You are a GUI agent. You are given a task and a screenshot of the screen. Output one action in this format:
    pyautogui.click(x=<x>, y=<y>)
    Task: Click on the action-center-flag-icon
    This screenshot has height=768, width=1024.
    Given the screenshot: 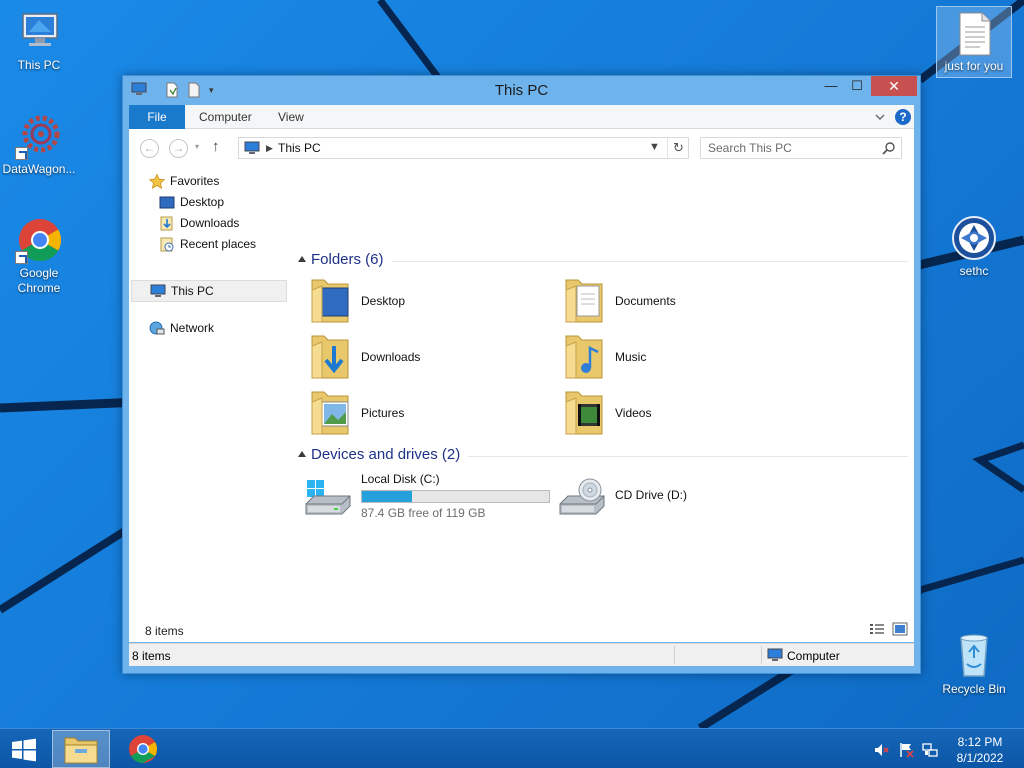 What is the action you would take?
    pyautogui.click(x=906, y=750)
    